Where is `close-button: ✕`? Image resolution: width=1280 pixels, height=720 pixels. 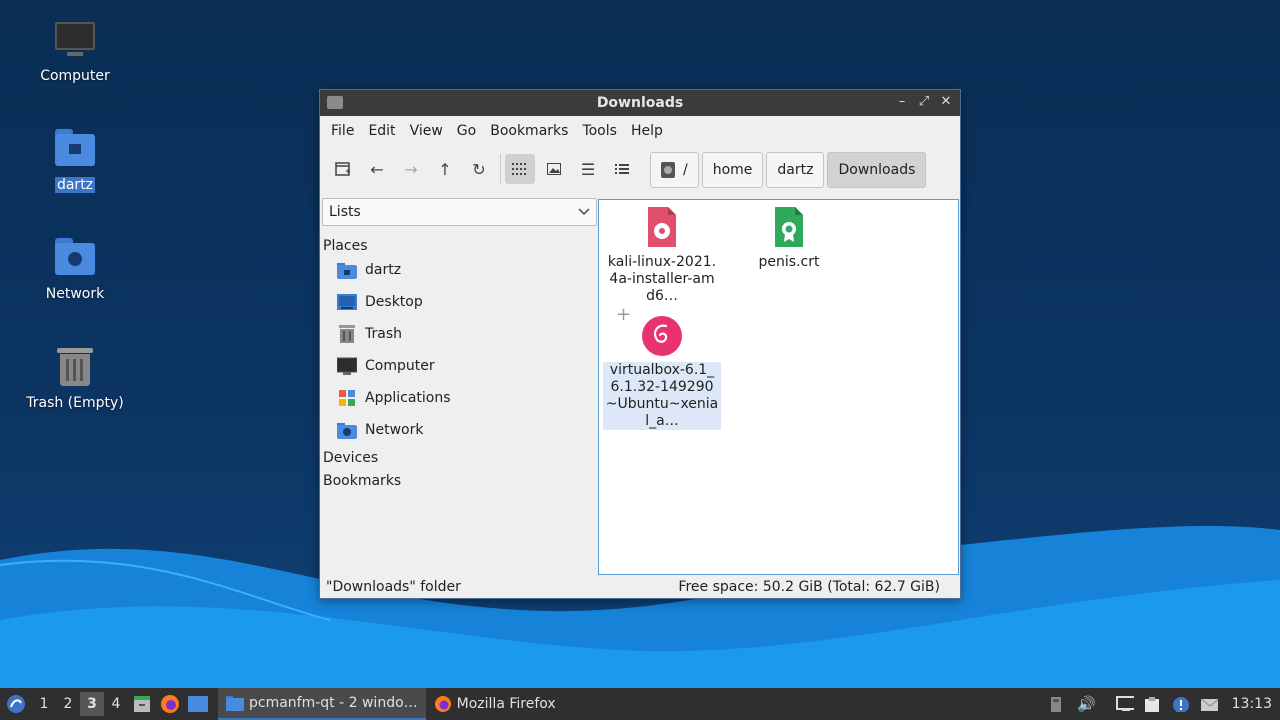 close-button: ✕ is located at coordinates (946, 102).